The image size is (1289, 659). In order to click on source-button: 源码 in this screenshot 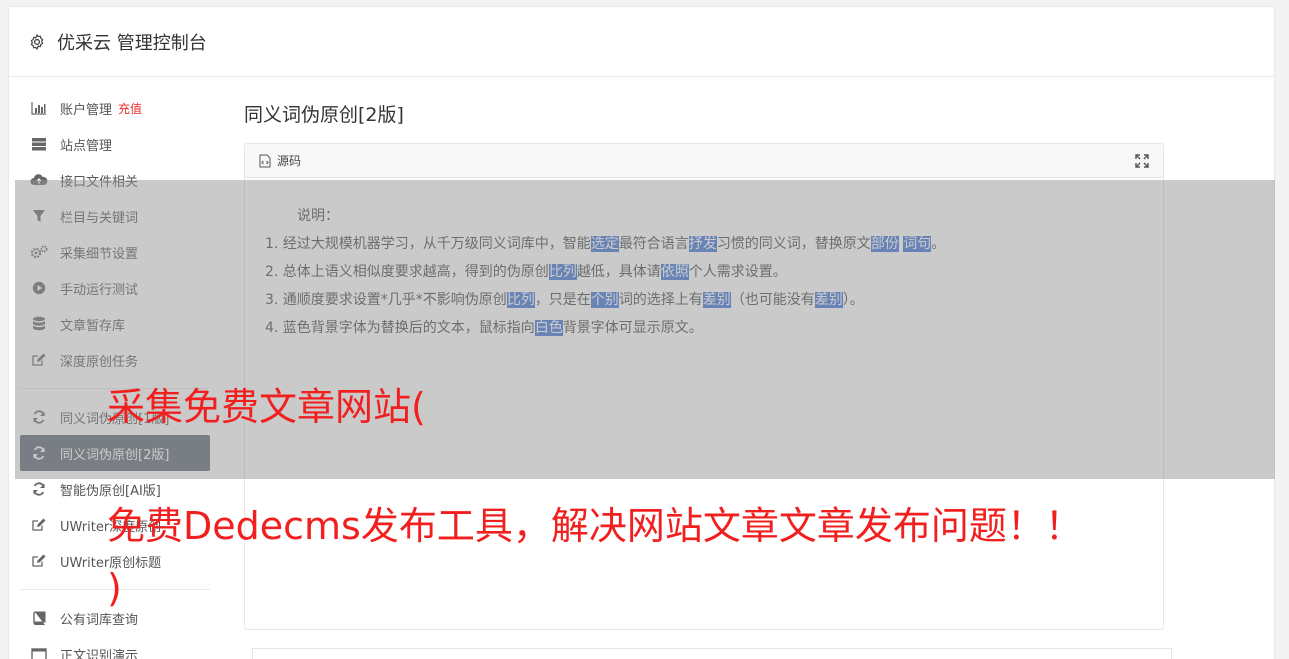, I will do `click(289, 160)`.